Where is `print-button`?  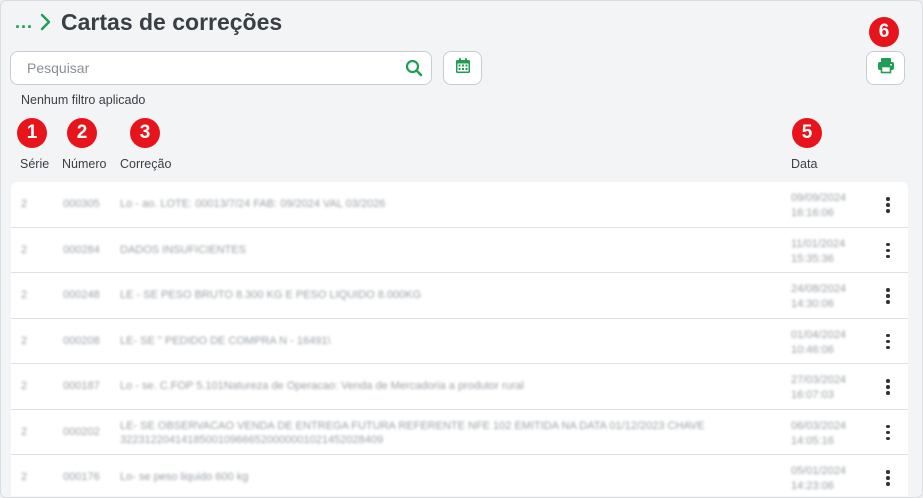 print-button is located at coordinates (885, 68).